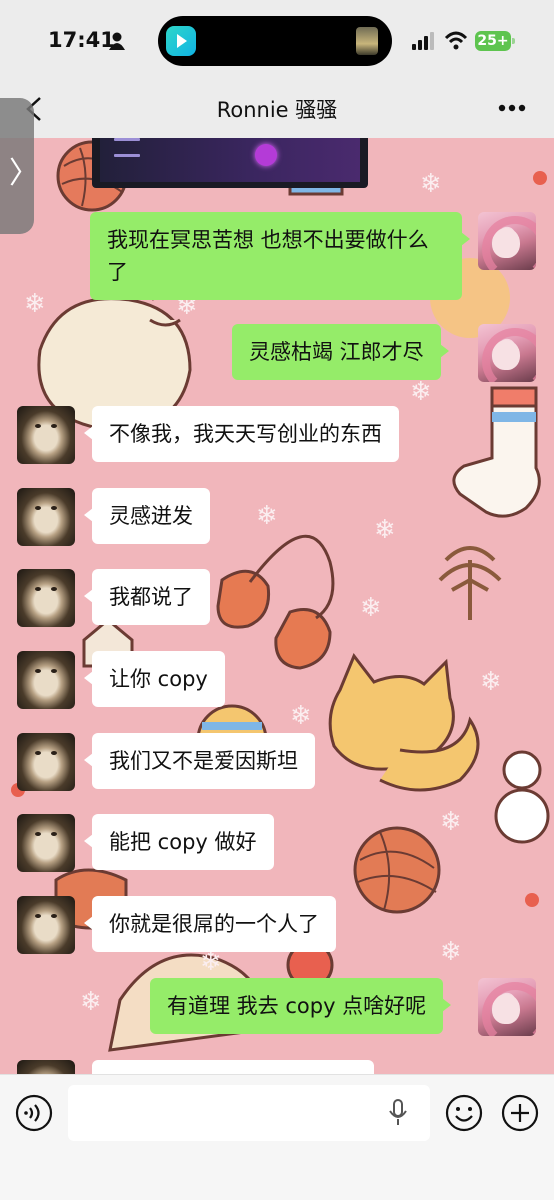  Describe the element at coordinates (241, 434) in the screenshot. I see `message-bubble-in: 不像我，我天天写创业的东西` at that location.